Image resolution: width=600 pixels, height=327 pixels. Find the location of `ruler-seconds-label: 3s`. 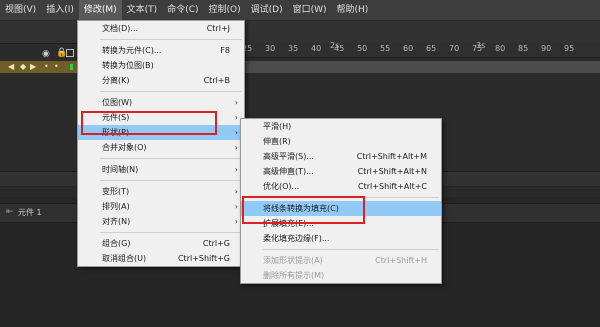

ruler-seconds-label: 3s is located at coordinates (481, 45).